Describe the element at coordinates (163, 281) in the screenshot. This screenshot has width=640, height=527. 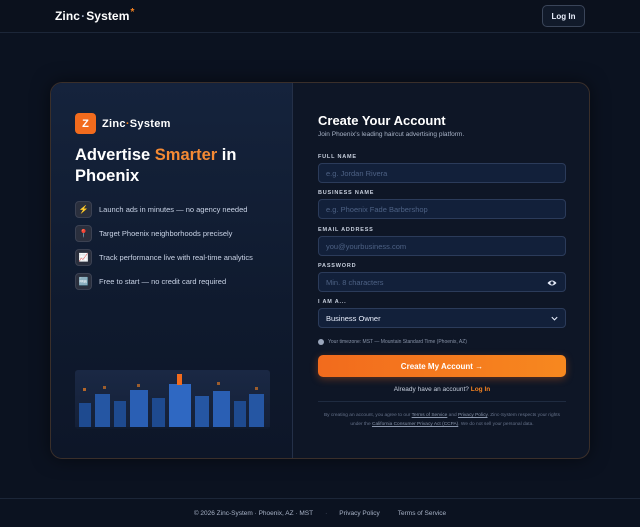
I see `feature-text: Free to start — no credit card required` at that location.